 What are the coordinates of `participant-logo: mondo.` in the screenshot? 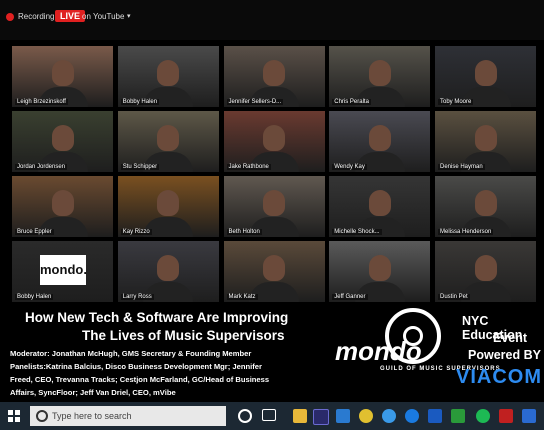 It's located at (63, 270).